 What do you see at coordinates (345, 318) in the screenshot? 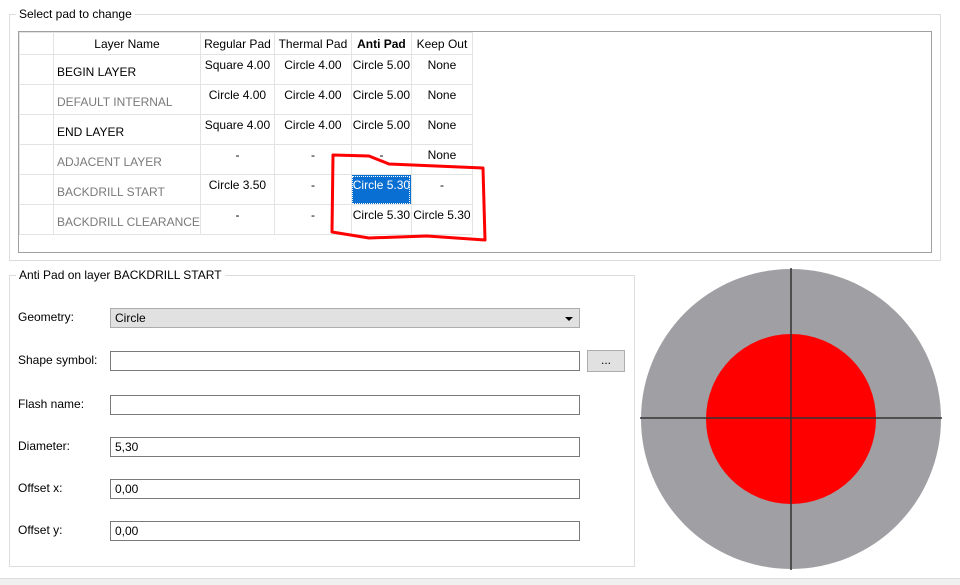
I see `geometry-select: Circle` at bounding box center [345, 318].